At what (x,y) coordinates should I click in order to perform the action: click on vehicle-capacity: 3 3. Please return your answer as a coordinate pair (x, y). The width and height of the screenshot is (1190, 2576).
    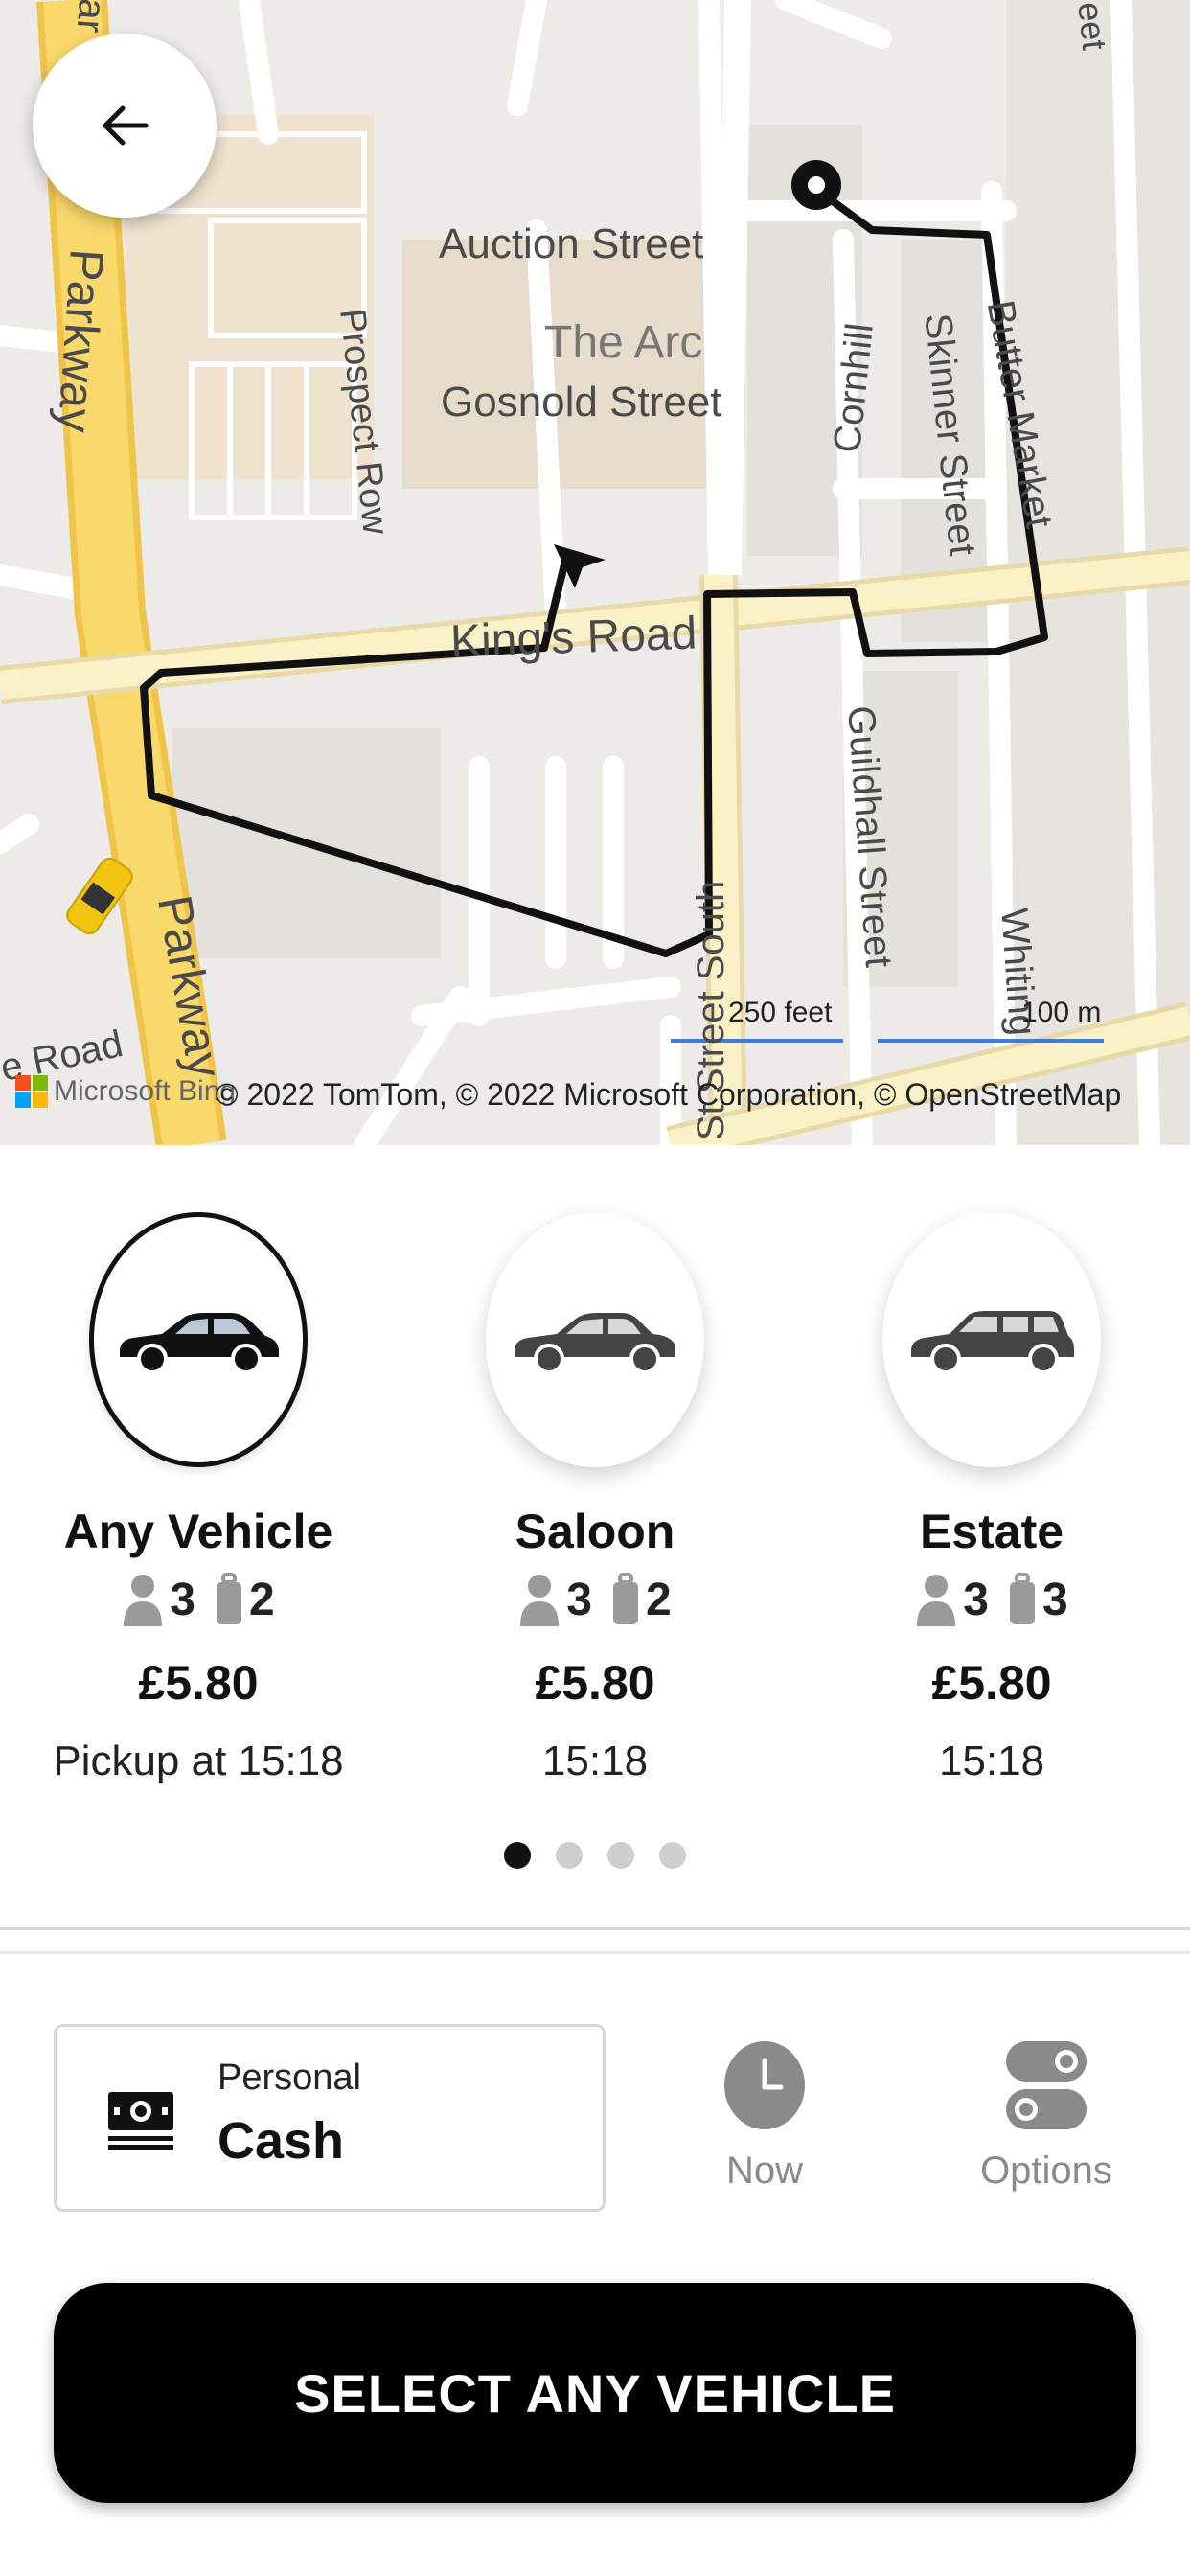
    Looking at the image, I should click on (991, 1599).